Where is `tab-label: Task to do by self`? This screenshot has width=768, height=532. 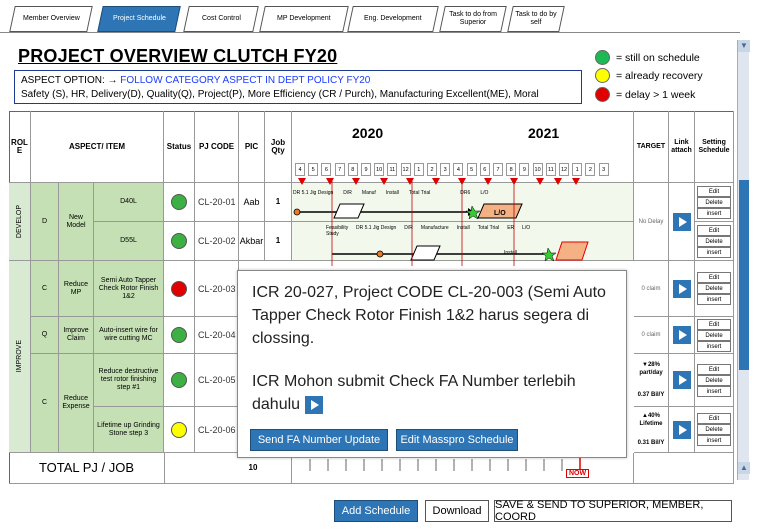 tab-label: Task to do by self is located at coordinates (536, 18).